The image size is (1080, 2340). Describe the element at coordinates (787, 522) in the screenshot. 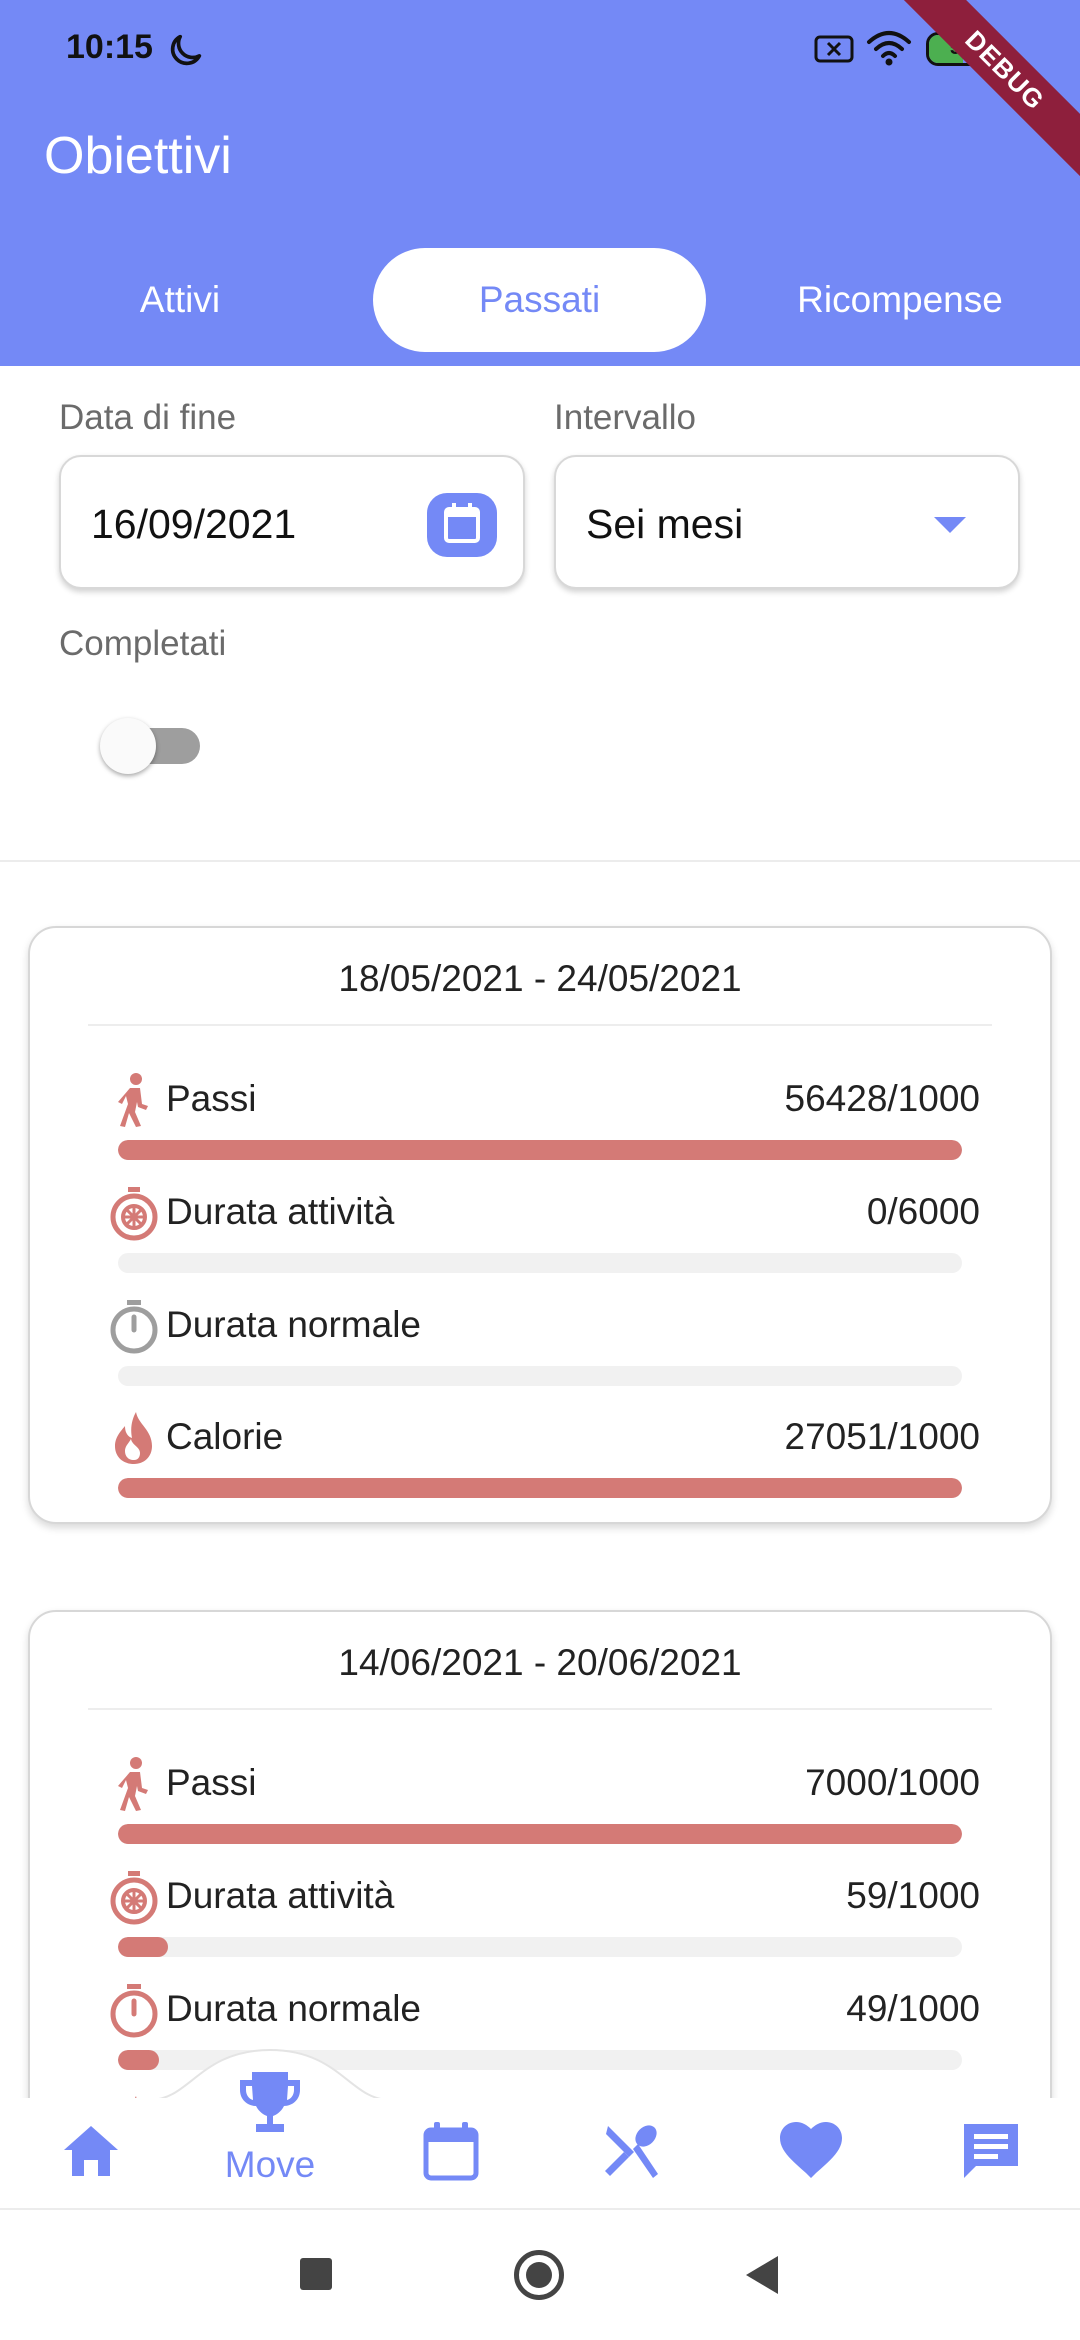

I see `interval-select: Sei mesi` at that location.